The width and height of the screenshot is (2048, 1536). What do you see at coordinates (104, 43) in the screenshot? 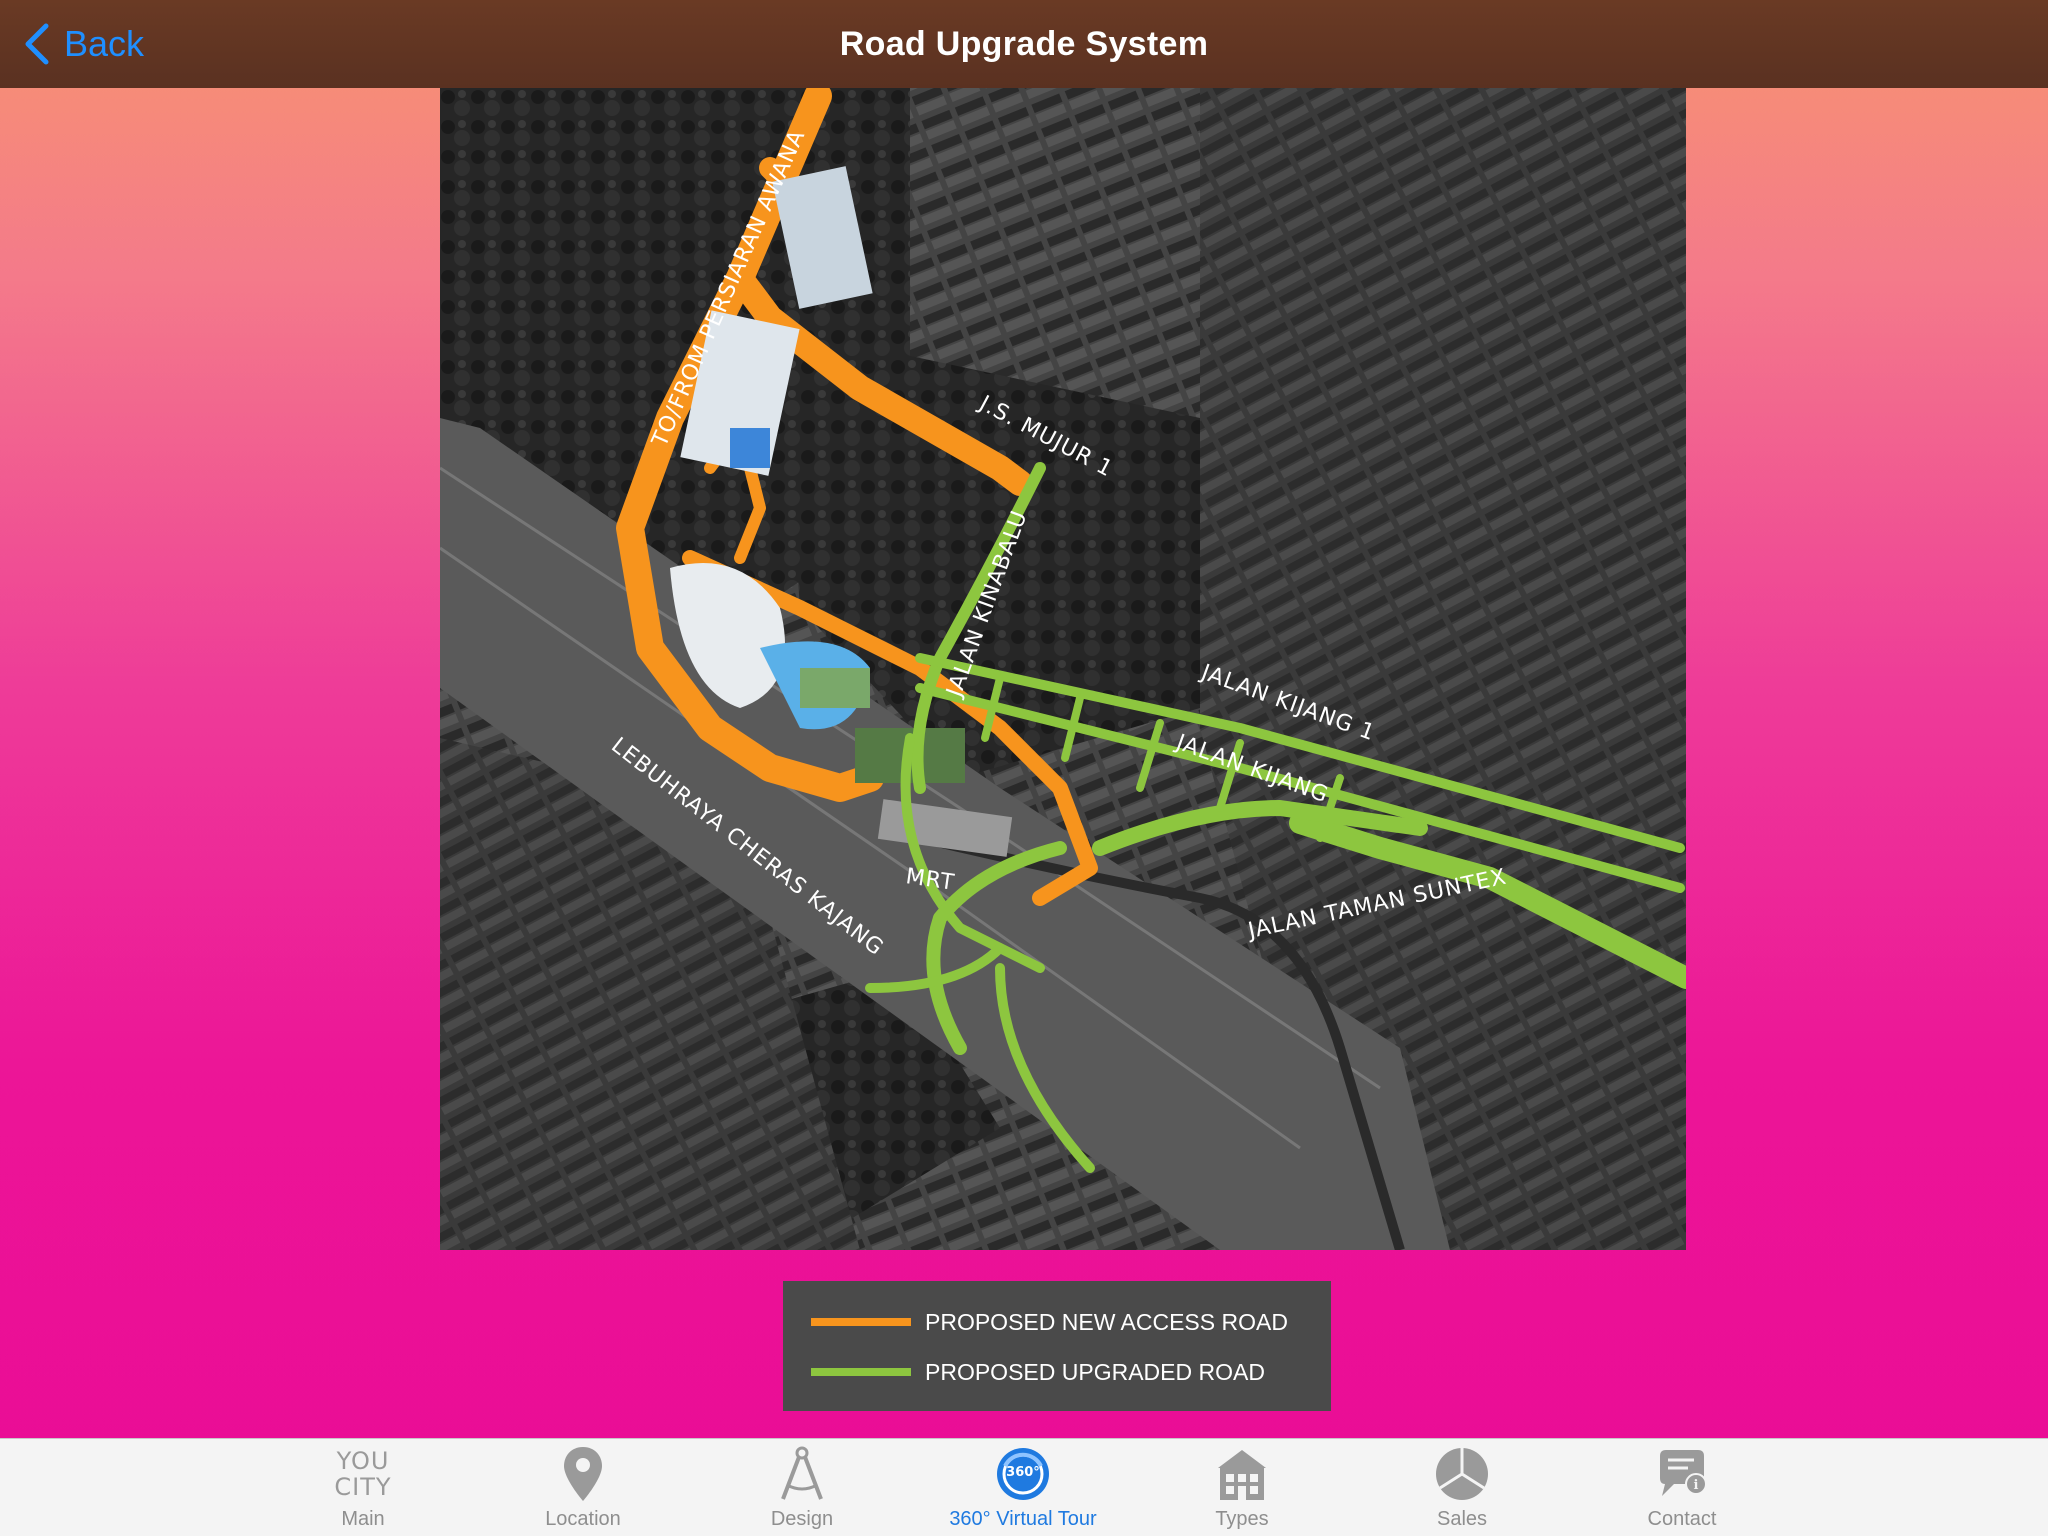
I see `back-label: Back` at bounding box center [104, 43].